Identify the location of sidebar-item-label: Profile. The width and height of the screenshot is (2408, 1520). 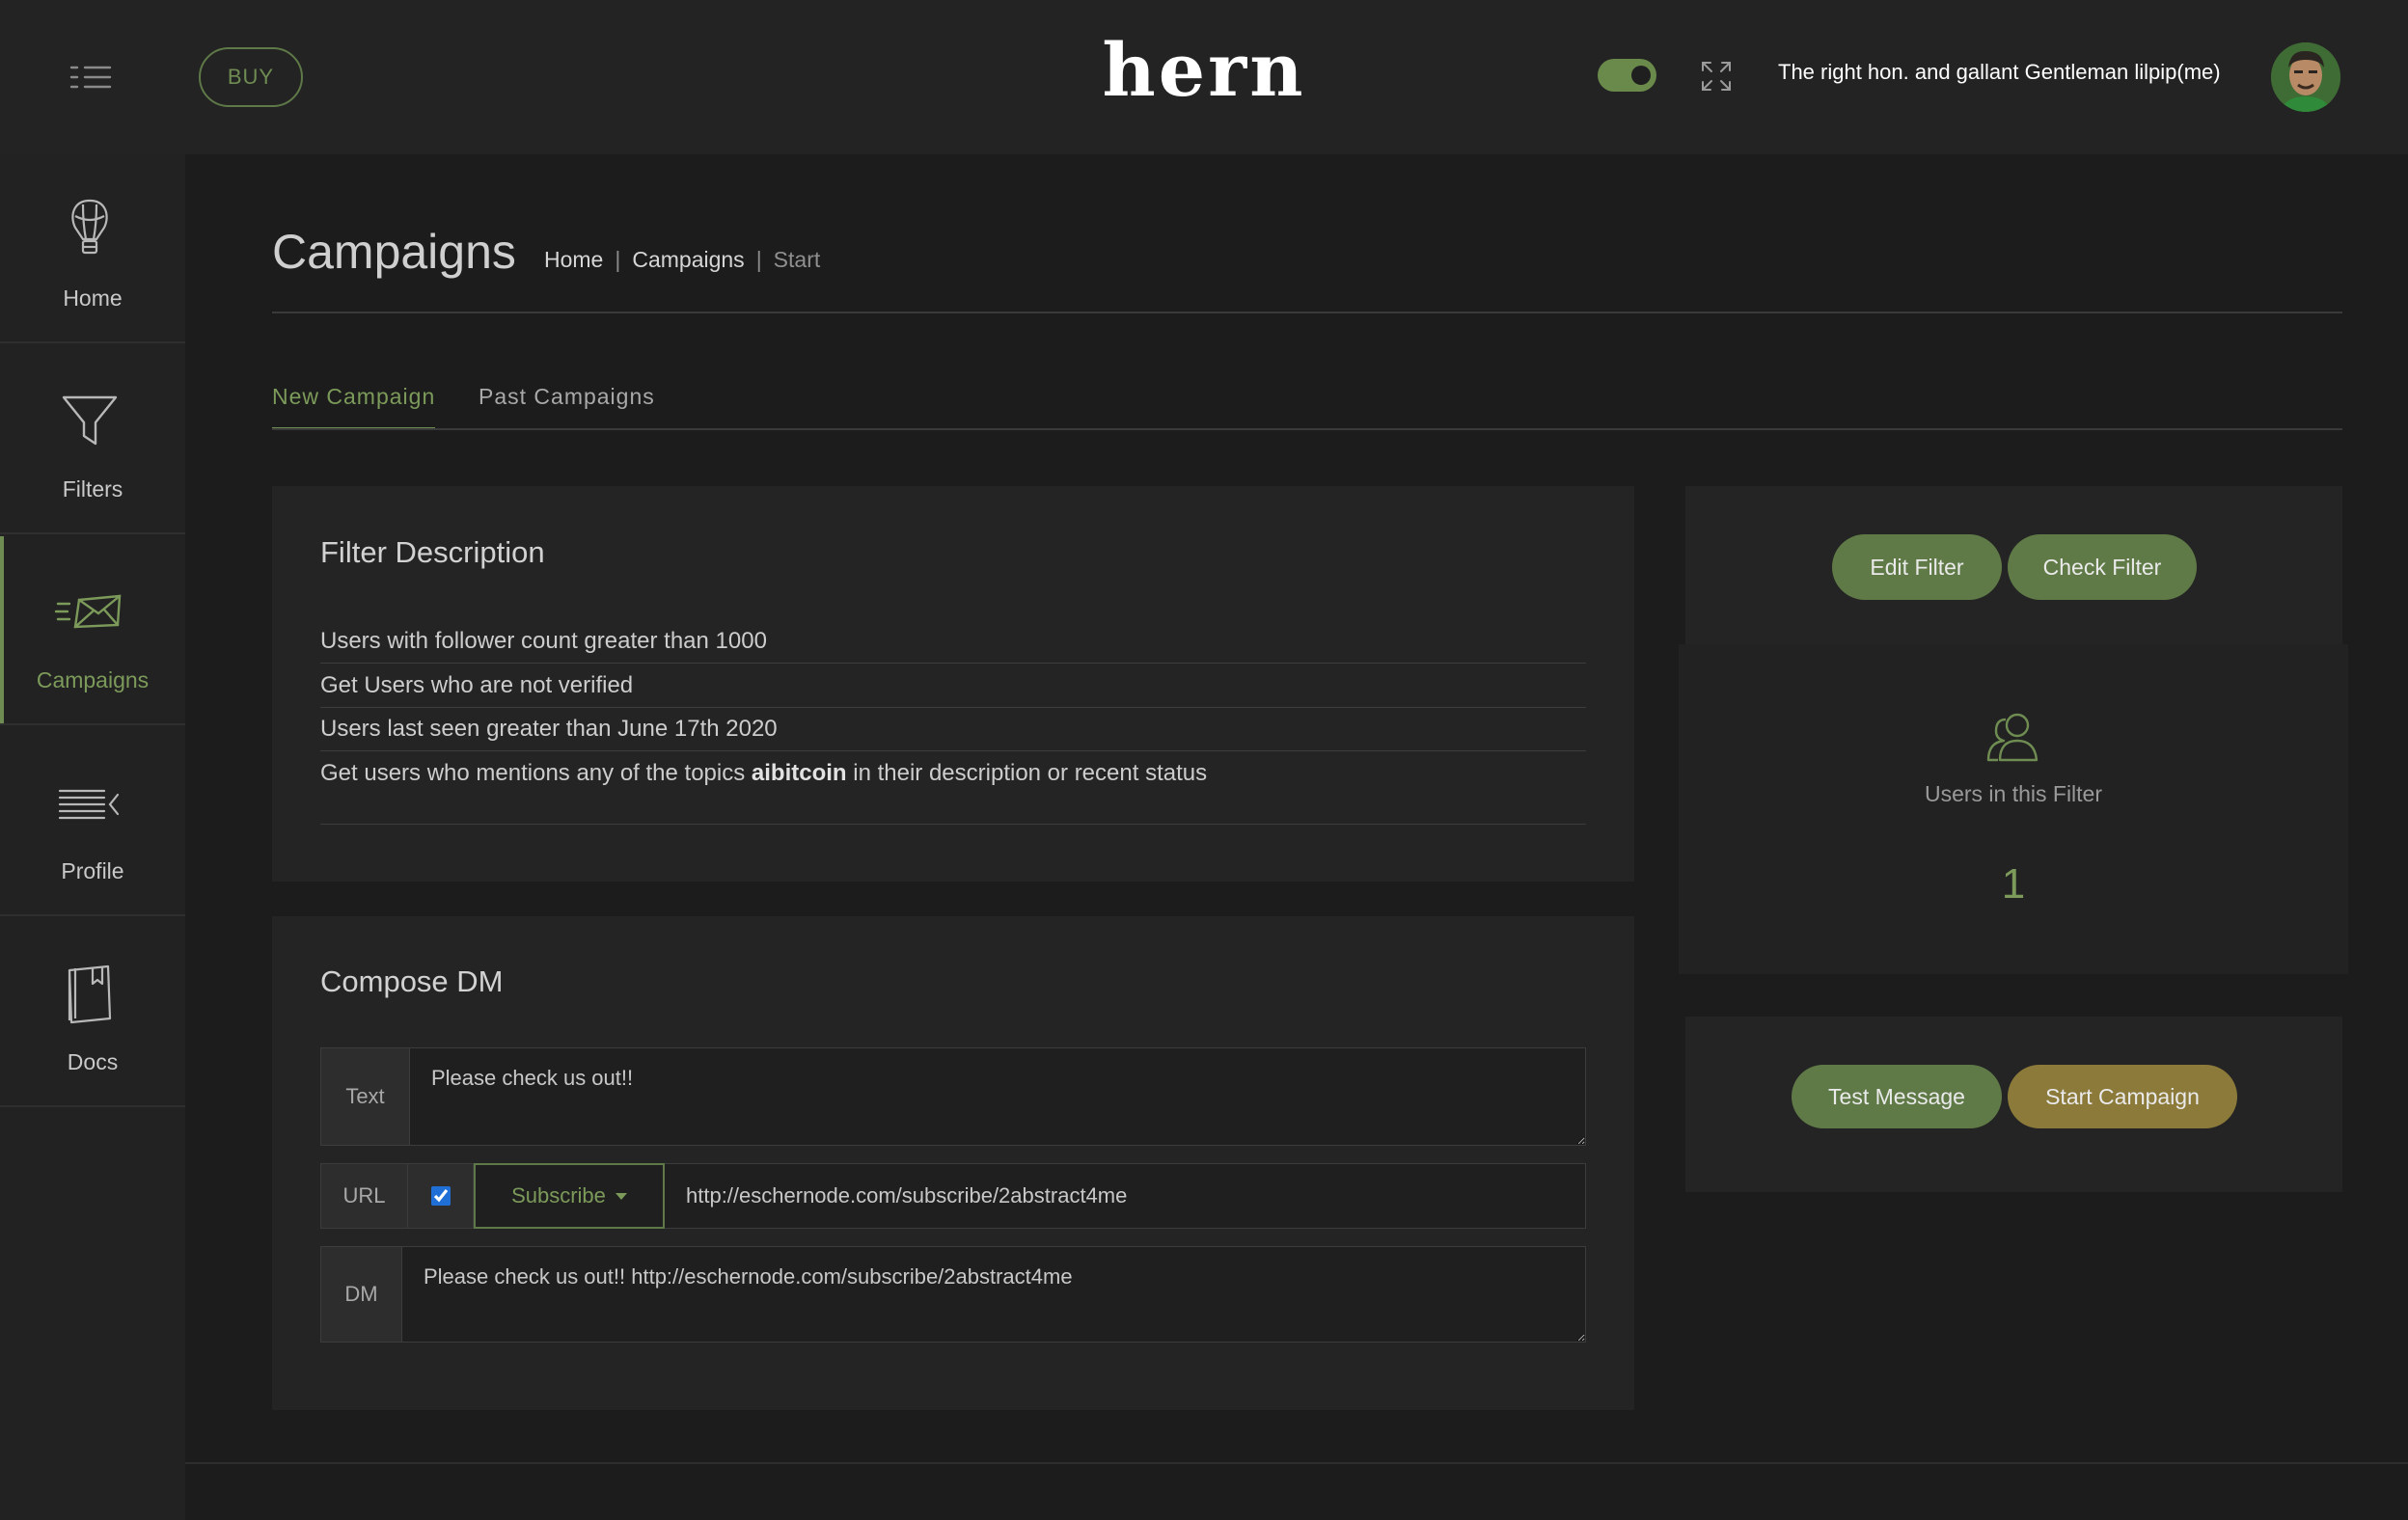
(92, 870).